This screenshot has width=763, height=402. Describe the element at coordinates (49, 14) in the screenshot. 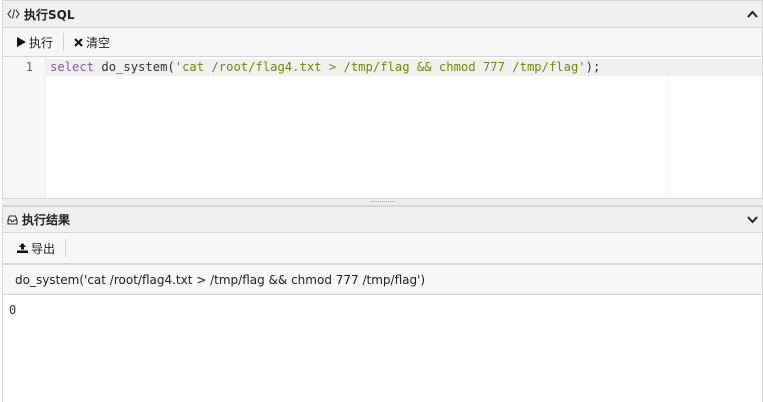

I see `sql-panel-title-text: 执行SQL` at that location.